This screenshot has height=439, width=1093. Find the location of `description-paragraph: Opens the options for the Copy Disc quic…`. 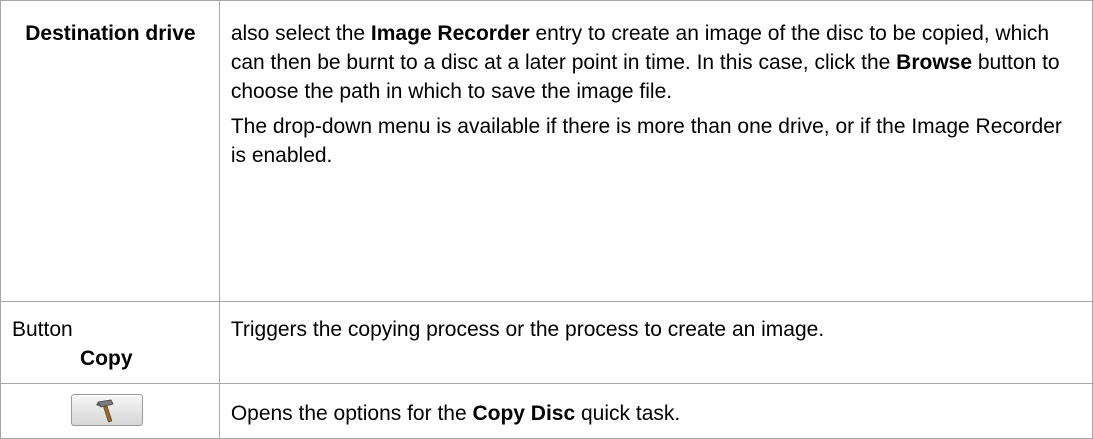

description-paragraph: Opens the options for the Copy Disc quic… is located at coordinates (455, 413).